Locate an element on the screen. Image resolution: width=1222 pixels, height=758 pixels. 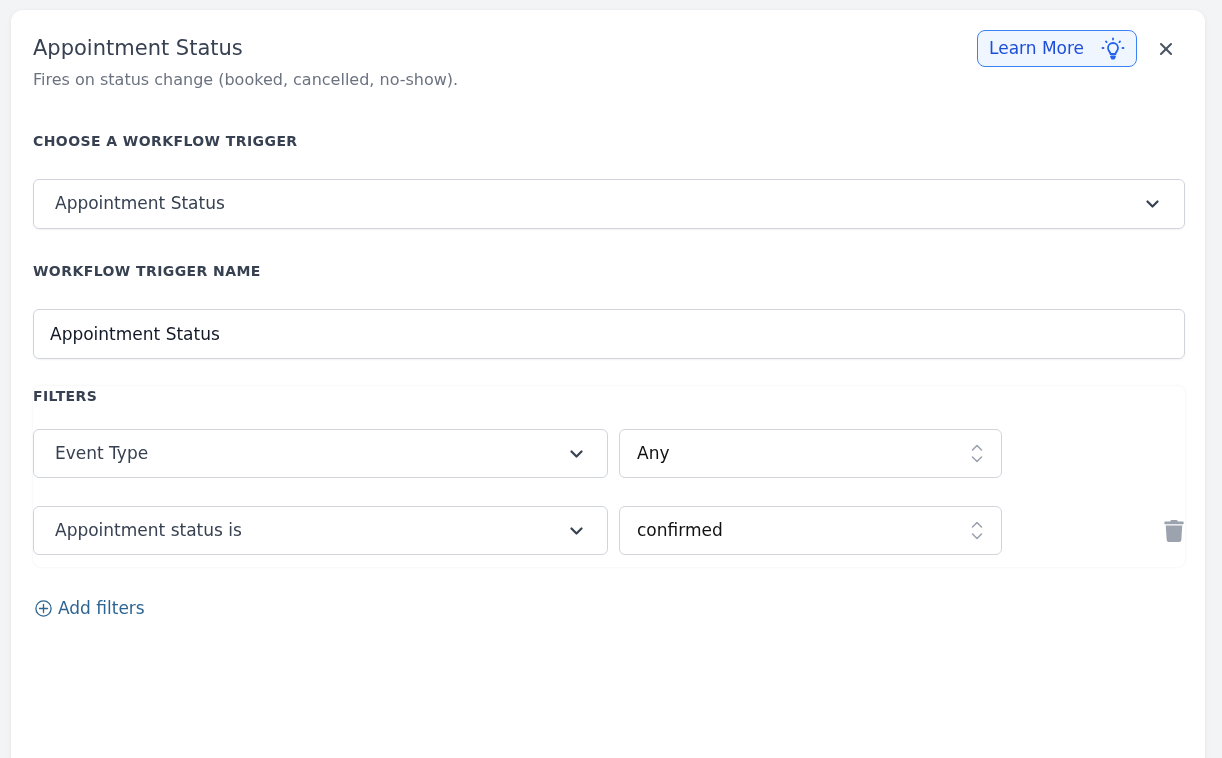
lightbulb-icon is located at coordinates (1113, 48).